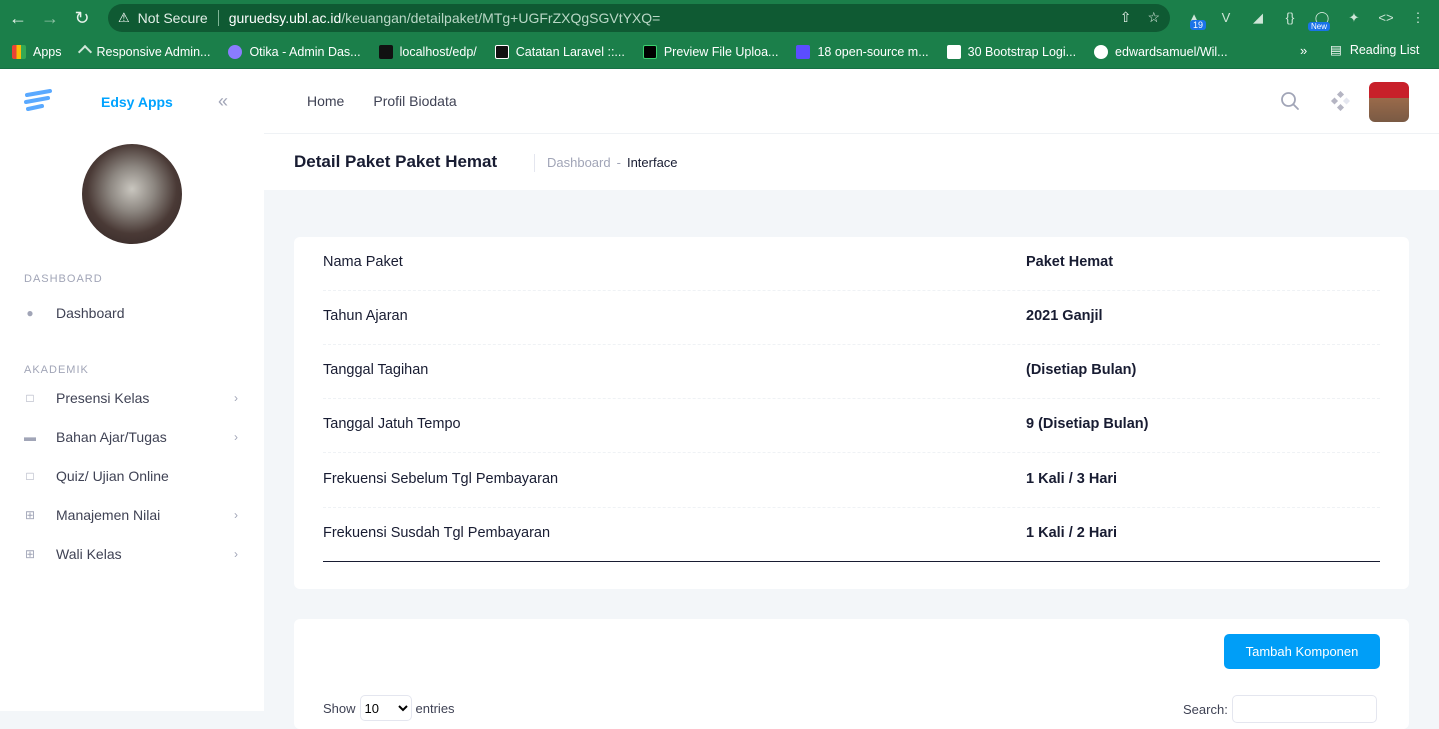 The height and width of the screenshot is (729, 1439). Describe the element at coordinates (501, 52) in the screenshot. I see `medium-icon` at that location.